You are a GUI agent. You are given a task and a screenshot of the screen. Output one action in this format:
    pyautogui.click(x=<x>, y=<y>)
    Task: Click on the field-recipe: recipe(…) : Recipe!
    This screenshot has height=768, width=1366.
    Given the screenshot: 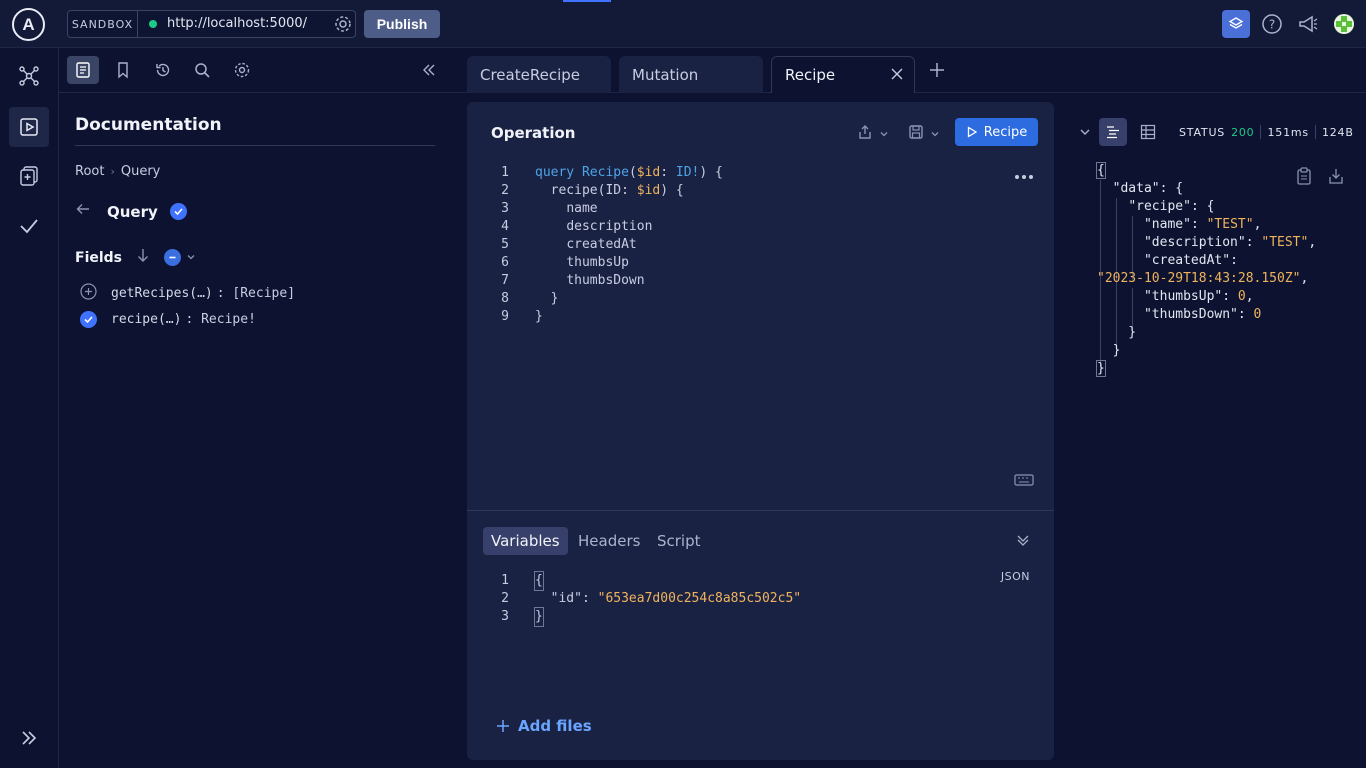 What is the action you would take?
    pyautogui.click(x=168, y=319)
    